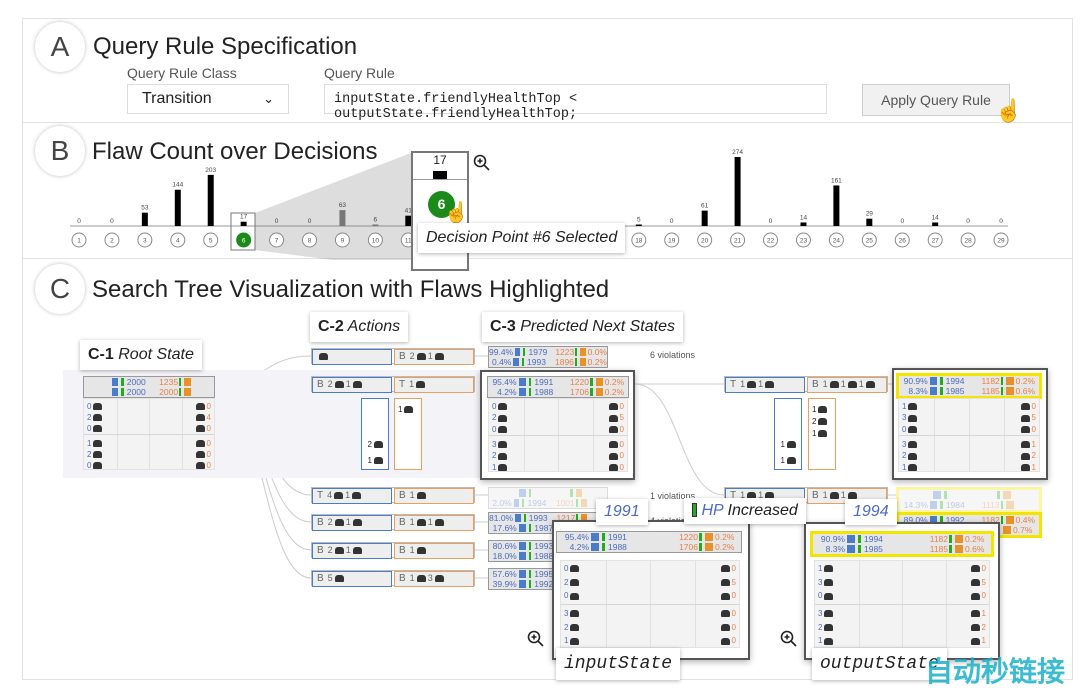 Image resolution: width=1090 pixels, height=690 pixels. Describe the element at coordinates (617, 537) in the screenshot. I see `friendly-health: 1991` at that location.